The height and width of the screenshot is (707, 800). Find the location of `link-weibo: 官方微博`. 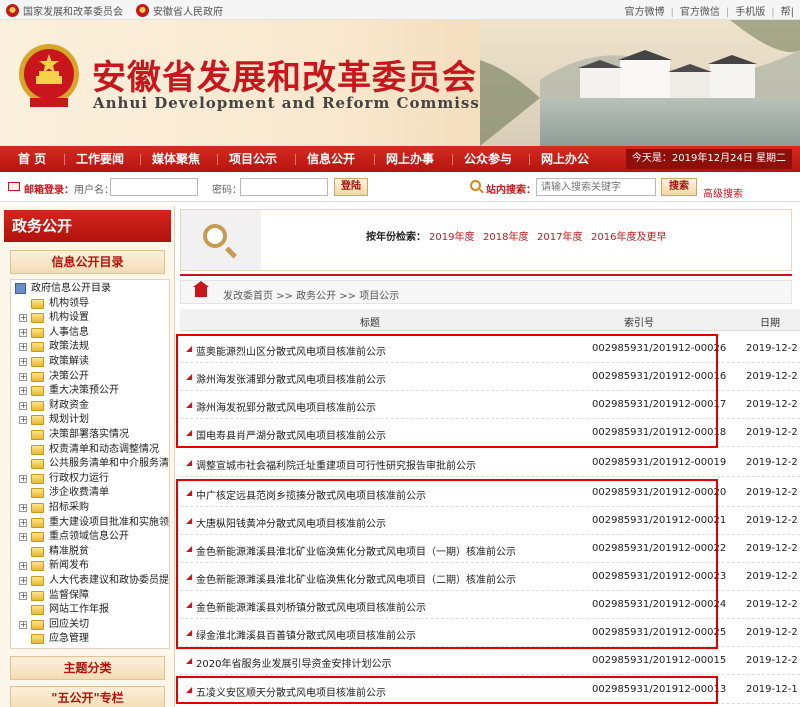

link-weibo: 官方微博 is located at coordinates (645, 12).